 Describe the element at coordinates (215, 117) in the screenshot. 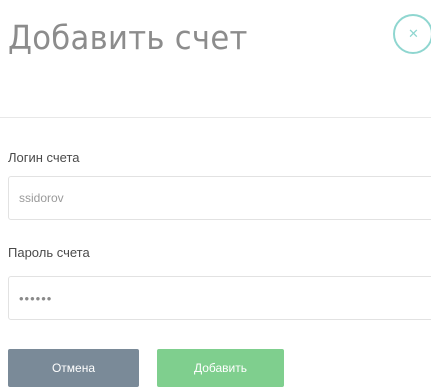

I see `header-divider` at that location.